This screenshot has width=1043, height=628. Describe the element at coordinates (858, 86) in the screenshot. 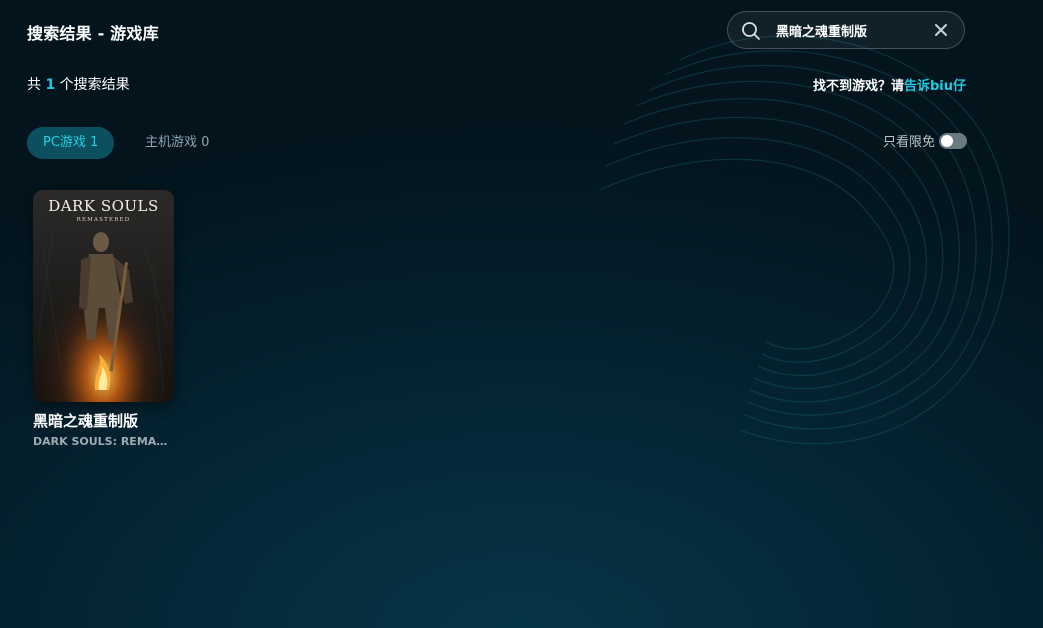

I see `missing-game-text: 找不到游戏？请` at that location.